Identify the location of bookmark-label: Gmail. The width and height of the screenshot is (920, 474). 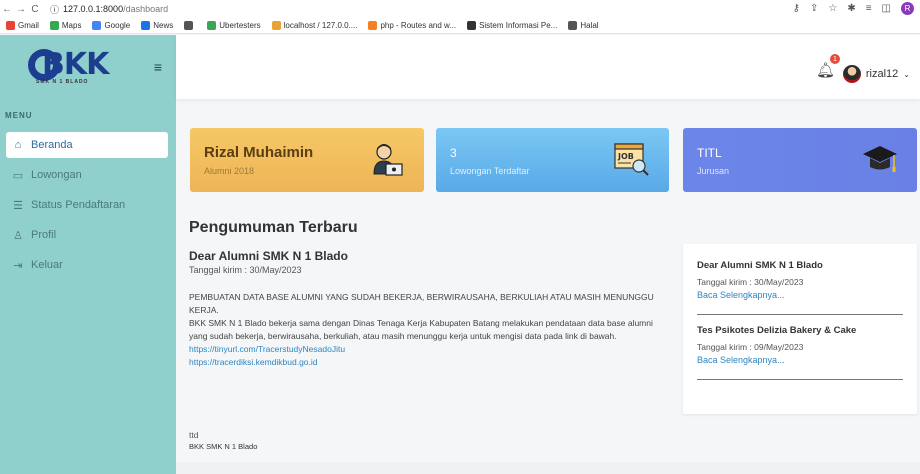
(28, 25).